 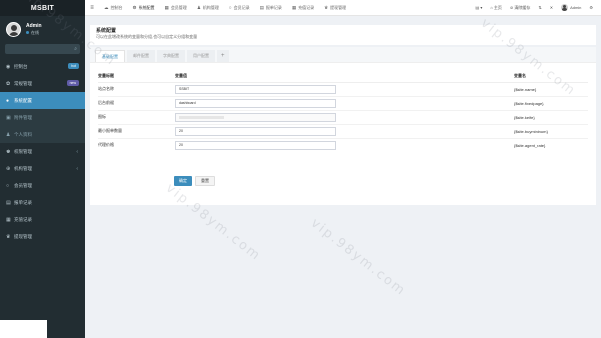 I want to click on circle-icon: ⊕, so click(x=8, y=168).